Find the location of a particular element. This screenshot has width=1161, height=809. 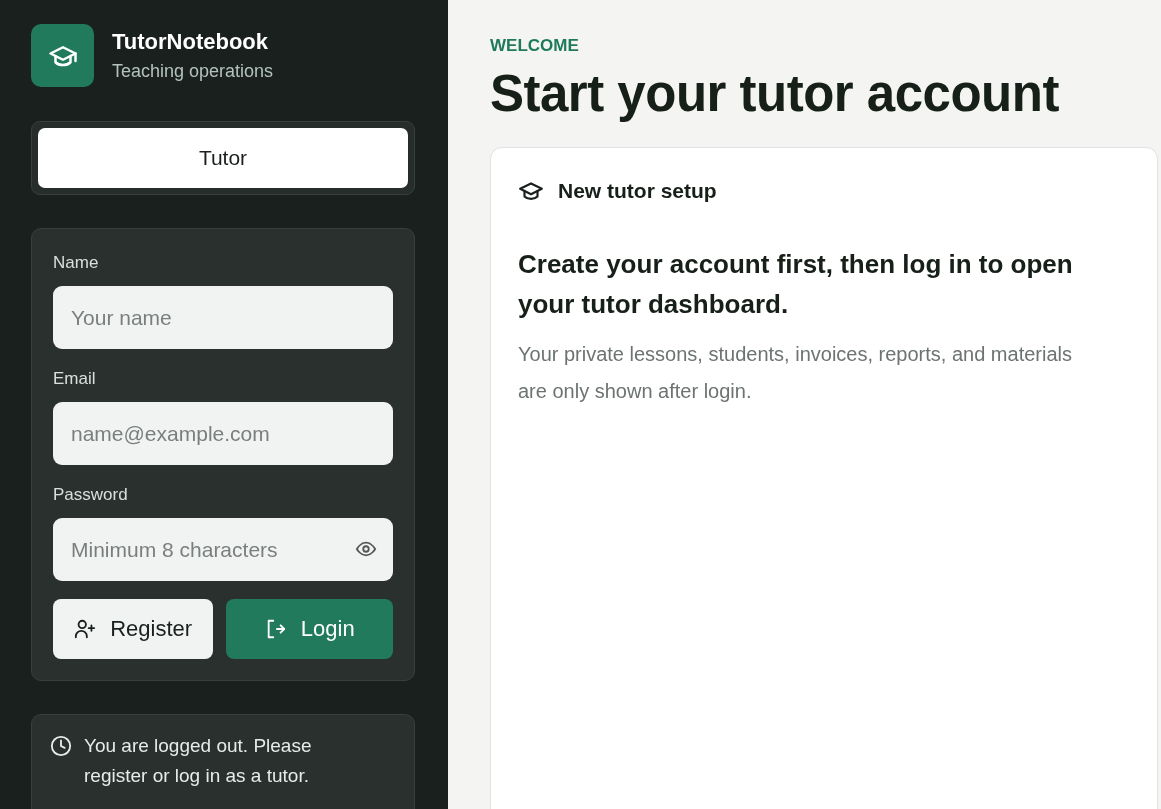

role-tab: Tutor is located at coordinates (223, 158).